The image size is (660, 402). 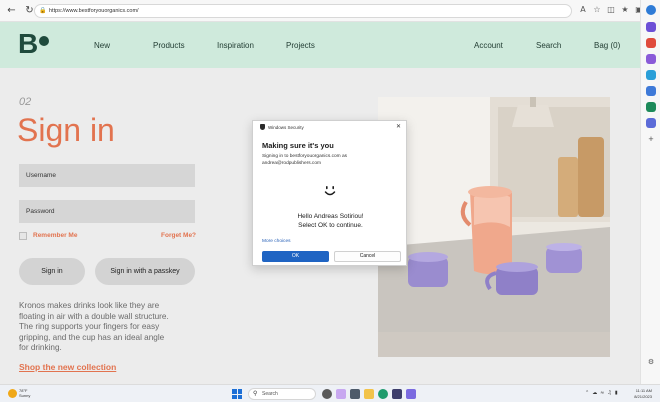 What do you see at coordinates (651, 59) in the screenshot?
I see `games-icon` at bounding box center [651, 59].